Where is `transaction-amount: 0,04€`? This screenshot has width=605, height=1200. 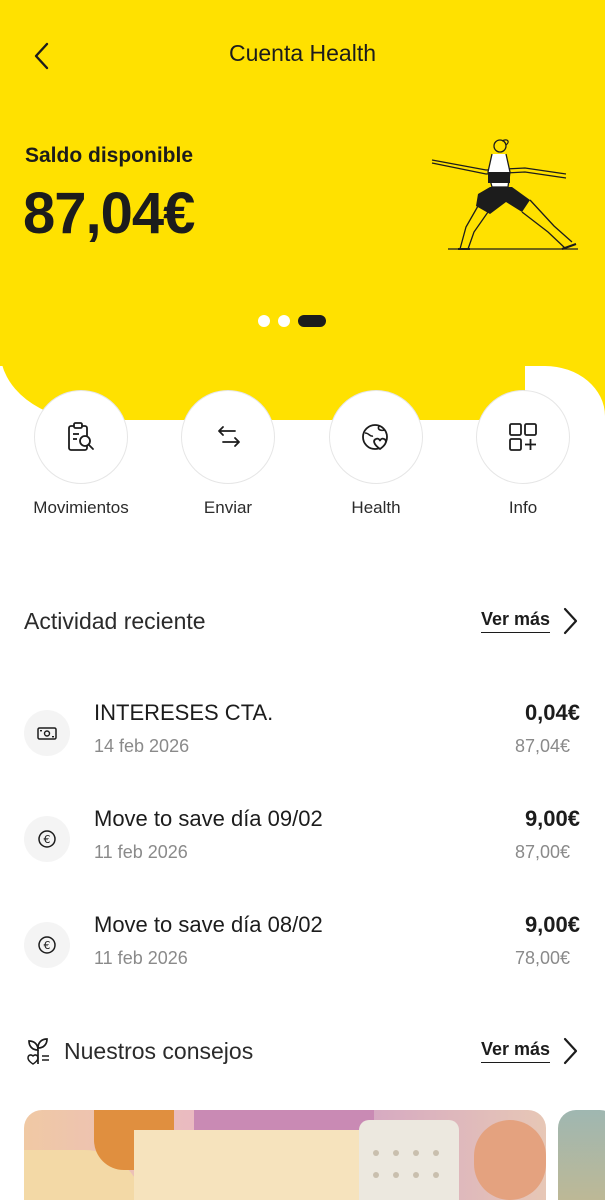
transaction-amount: 0,04€ is located at coordinates (552, 712).